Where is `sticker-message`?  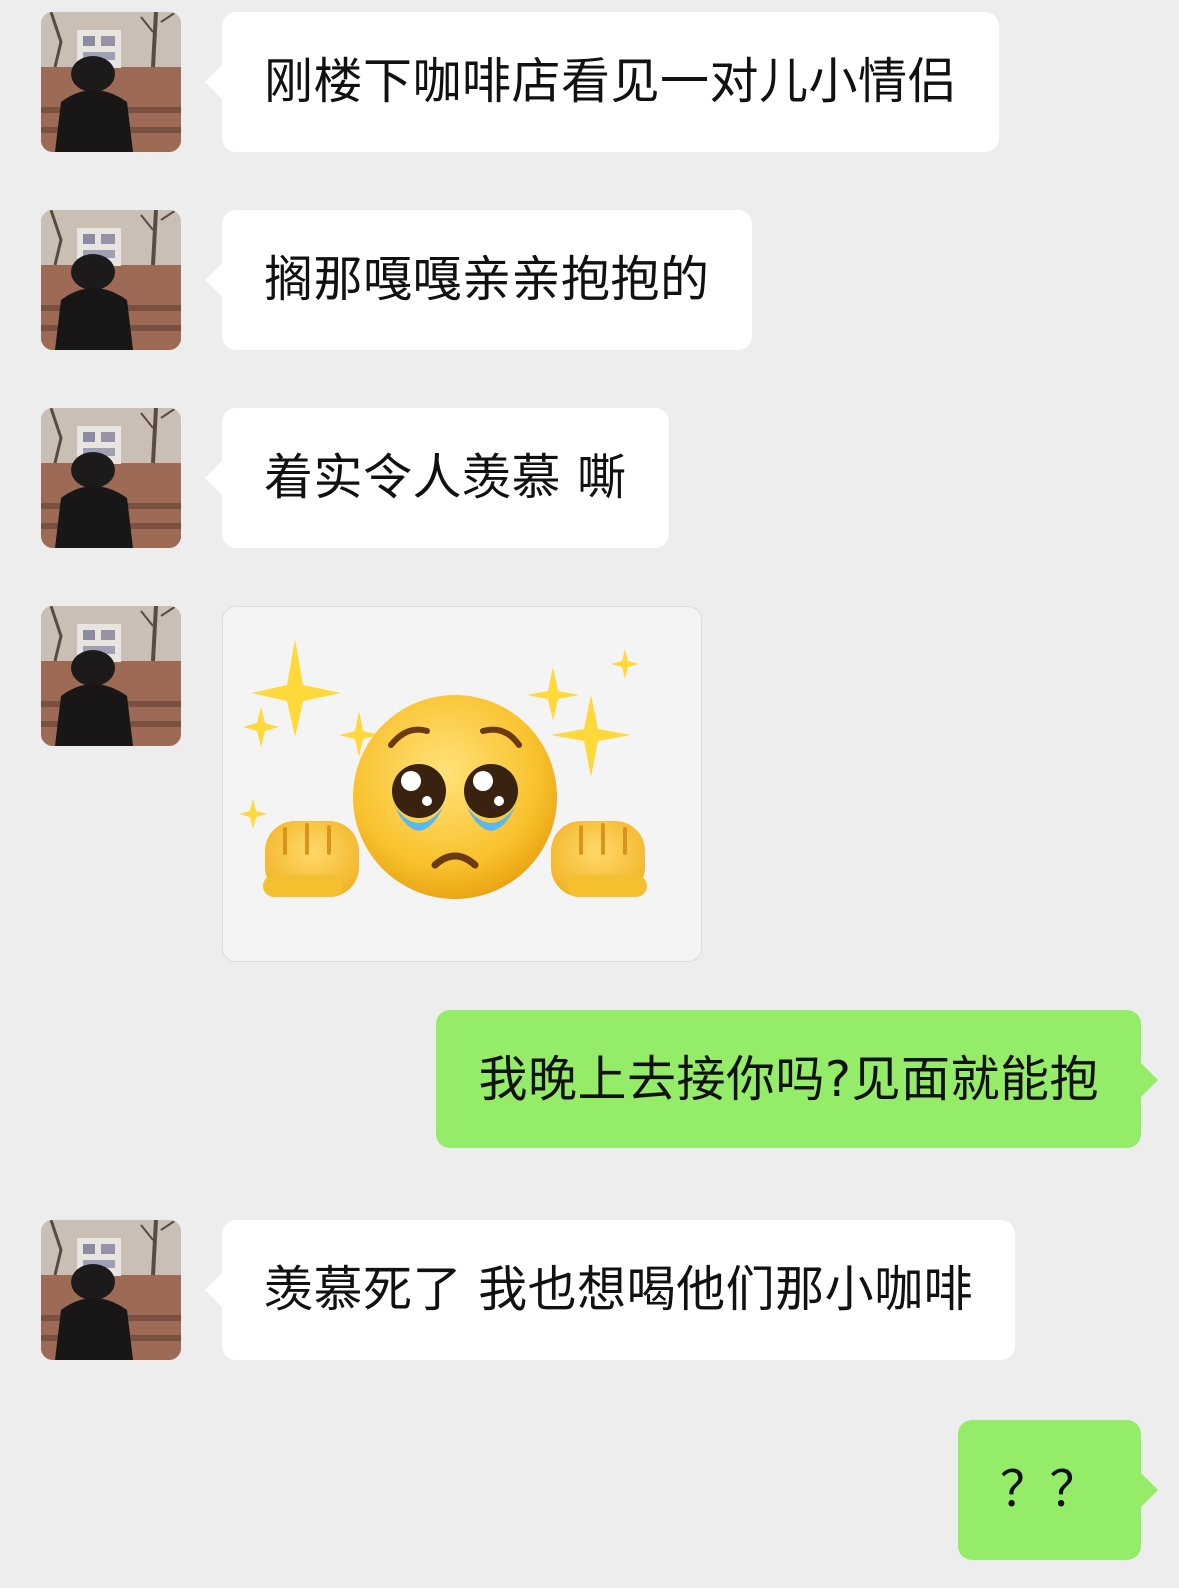
sticker-message is located at coordinates (462, 784).